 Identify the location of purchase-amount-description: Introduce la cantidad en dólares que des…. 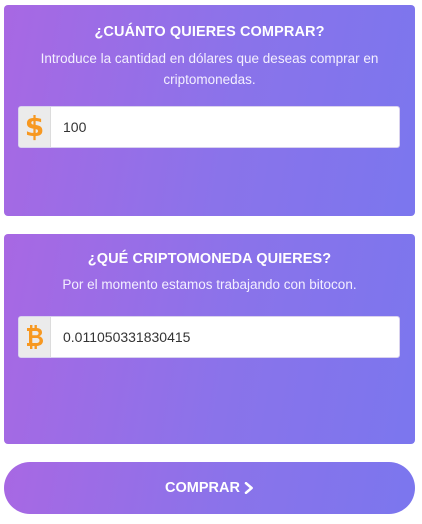
(209, 69).